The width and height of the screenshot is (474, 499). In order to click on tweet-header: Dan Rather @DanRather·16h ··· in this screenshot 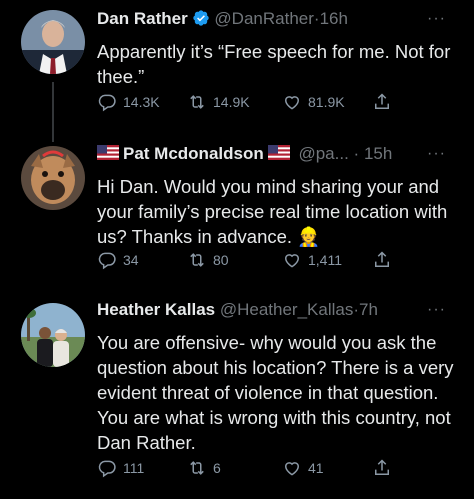, I will do `click(280, 20)`.